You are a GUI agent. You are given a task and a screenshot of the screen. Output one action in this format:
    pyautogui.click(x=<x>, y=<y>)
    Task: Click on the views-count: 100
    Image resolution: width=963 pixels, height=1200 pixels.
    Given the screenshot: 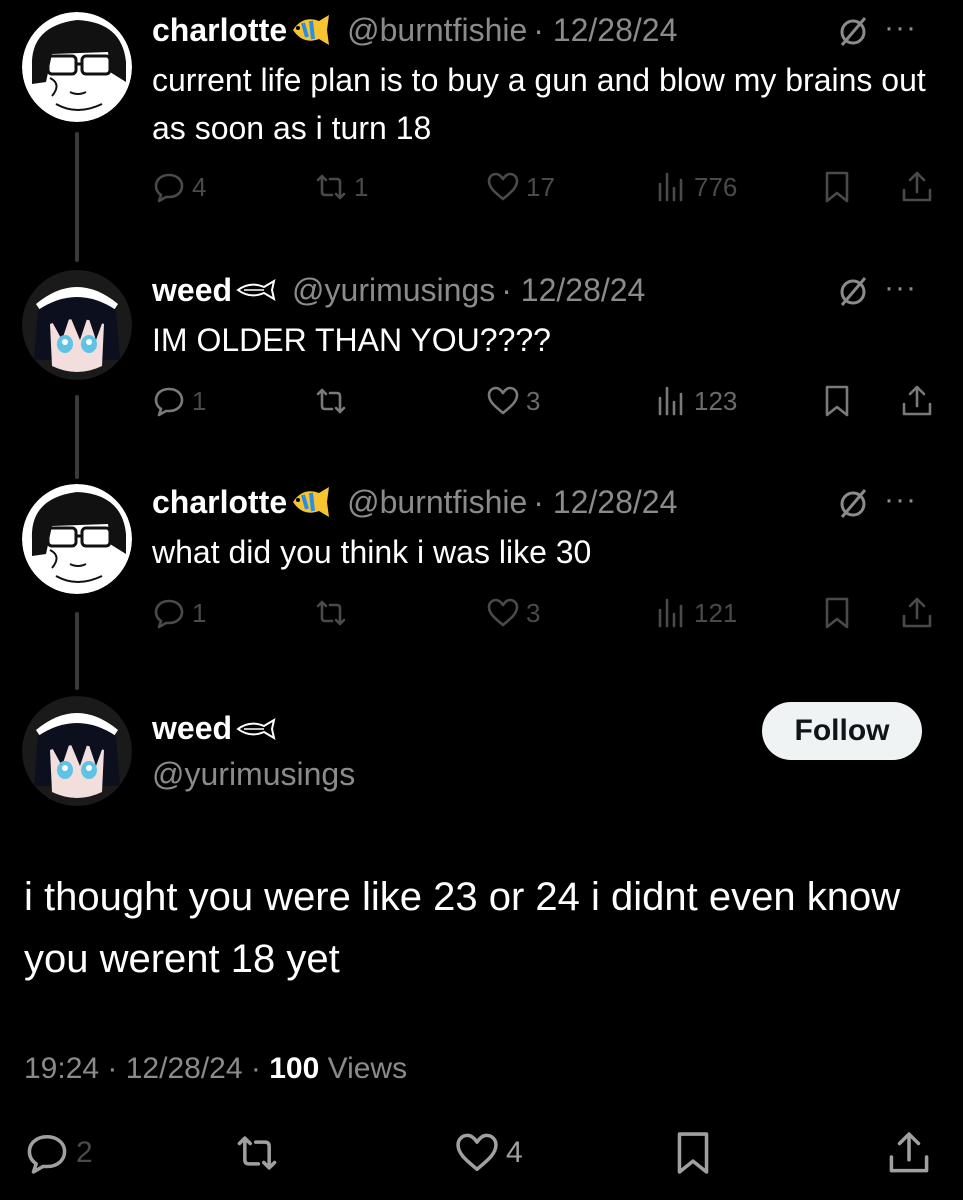 What is the action you would take?
    pyautogui.click(x=294, y=1068)
    